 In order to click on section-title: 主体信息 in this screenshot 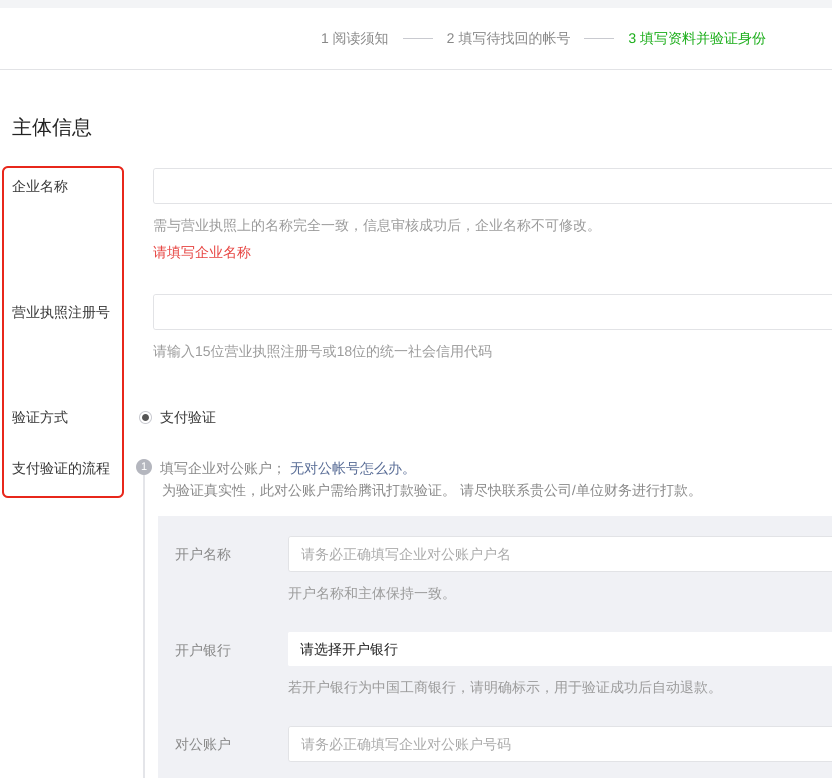, I will do `click(52, 128)`.